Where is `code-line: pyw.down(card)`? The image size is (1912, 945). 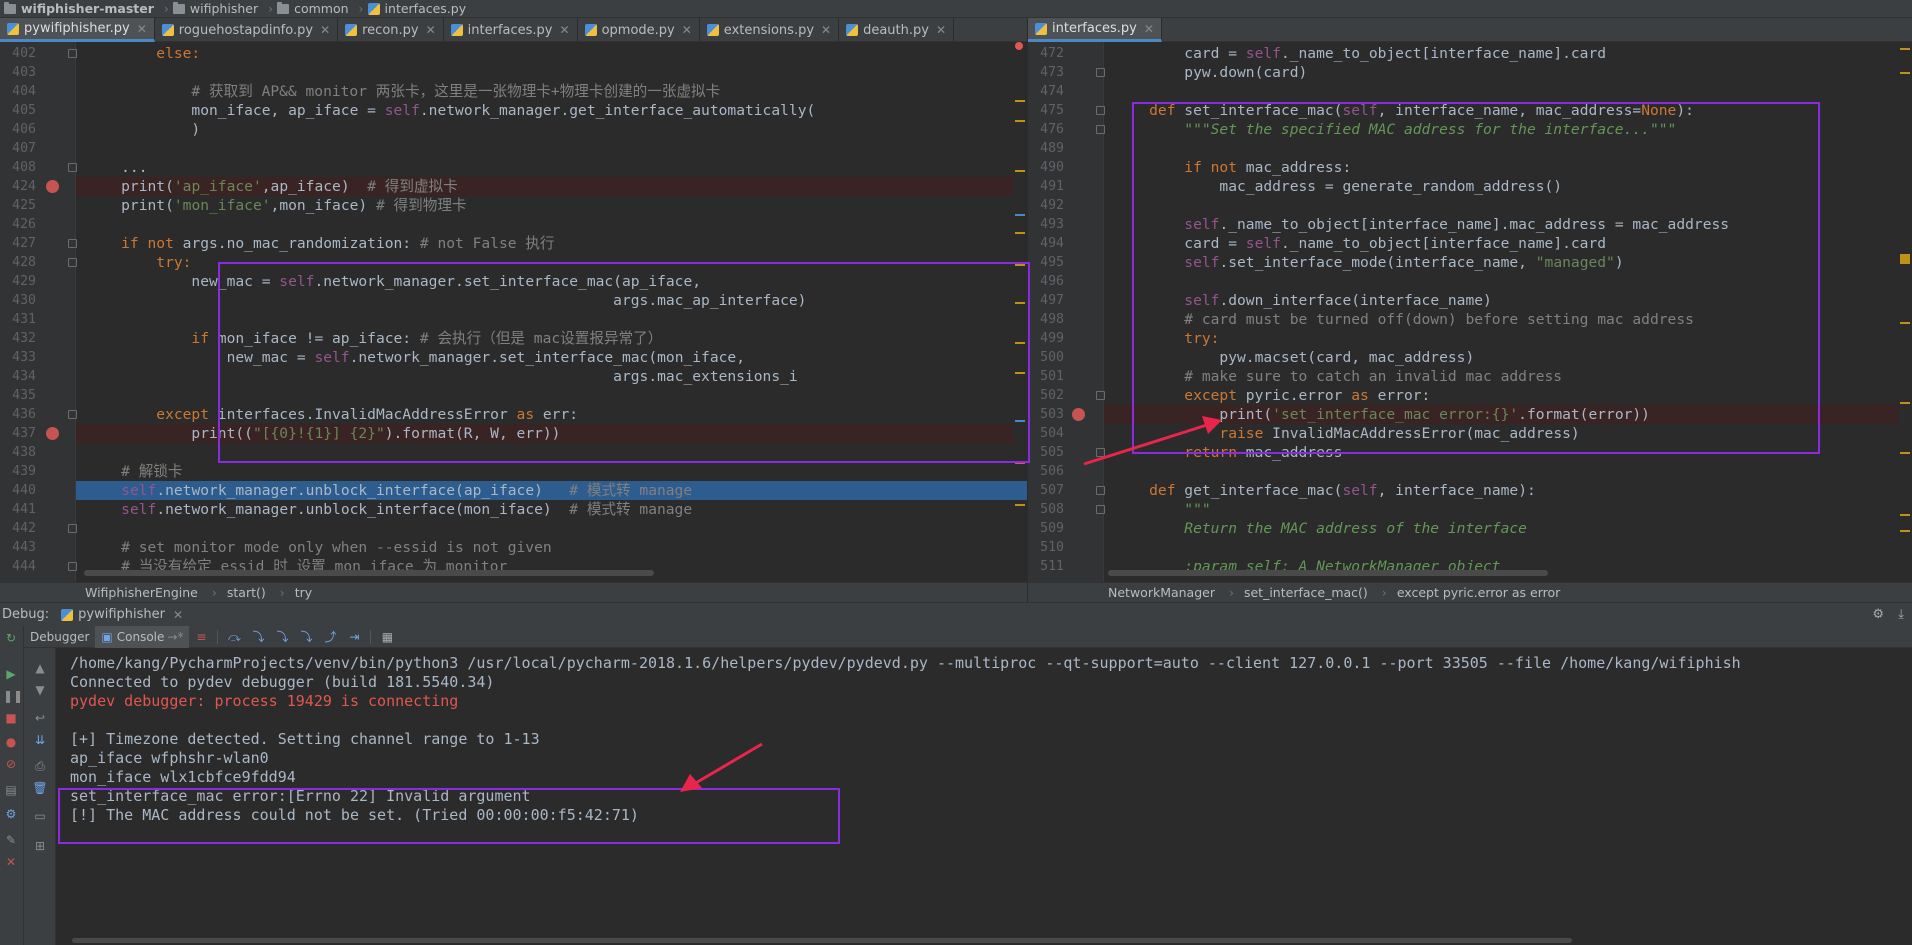
code-line: pyw.down(card) is located at coordinates (1211, 72).